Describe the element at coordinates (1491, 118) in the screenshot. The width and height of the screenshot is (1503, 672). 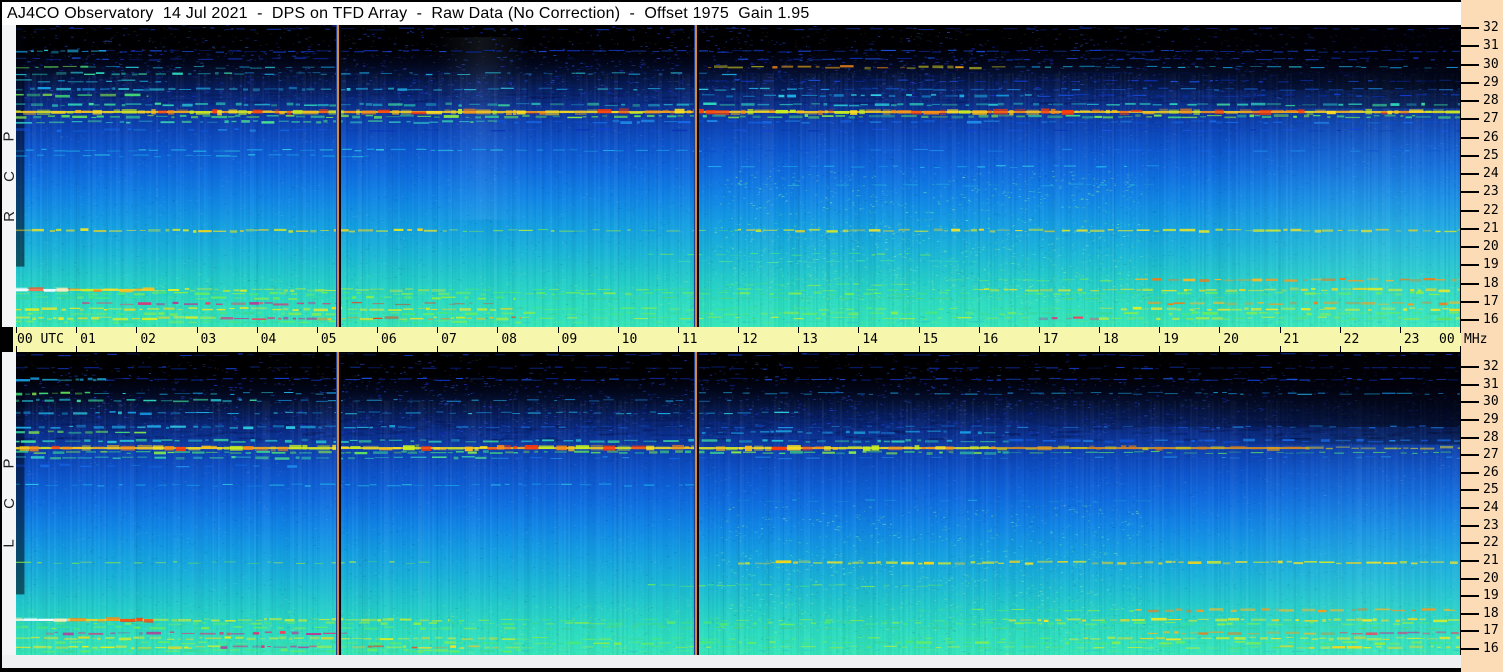
I see `freq-label: 27` at that location.